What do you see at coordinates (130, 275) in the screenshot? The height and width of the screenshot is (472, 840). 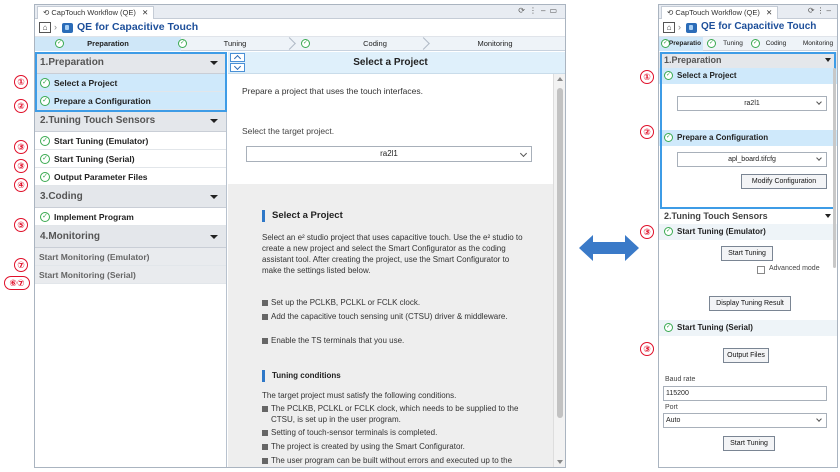 I see `sidebar-item-monitor-serial: Start Monitoring (Serial)` at bounding box center [130, 275].